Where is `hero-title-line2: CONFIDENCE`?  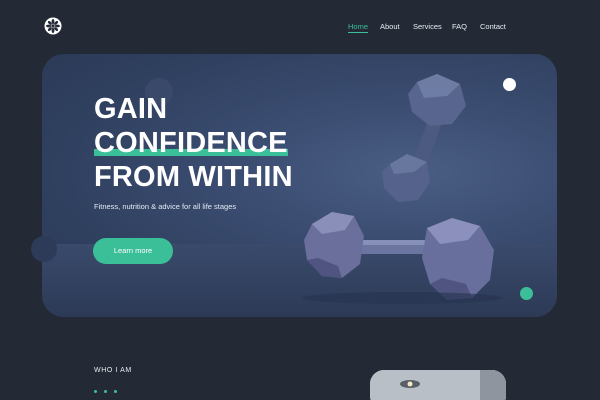
hero-title-line2: CONFIDENCE is located at coordinates (191, 143).